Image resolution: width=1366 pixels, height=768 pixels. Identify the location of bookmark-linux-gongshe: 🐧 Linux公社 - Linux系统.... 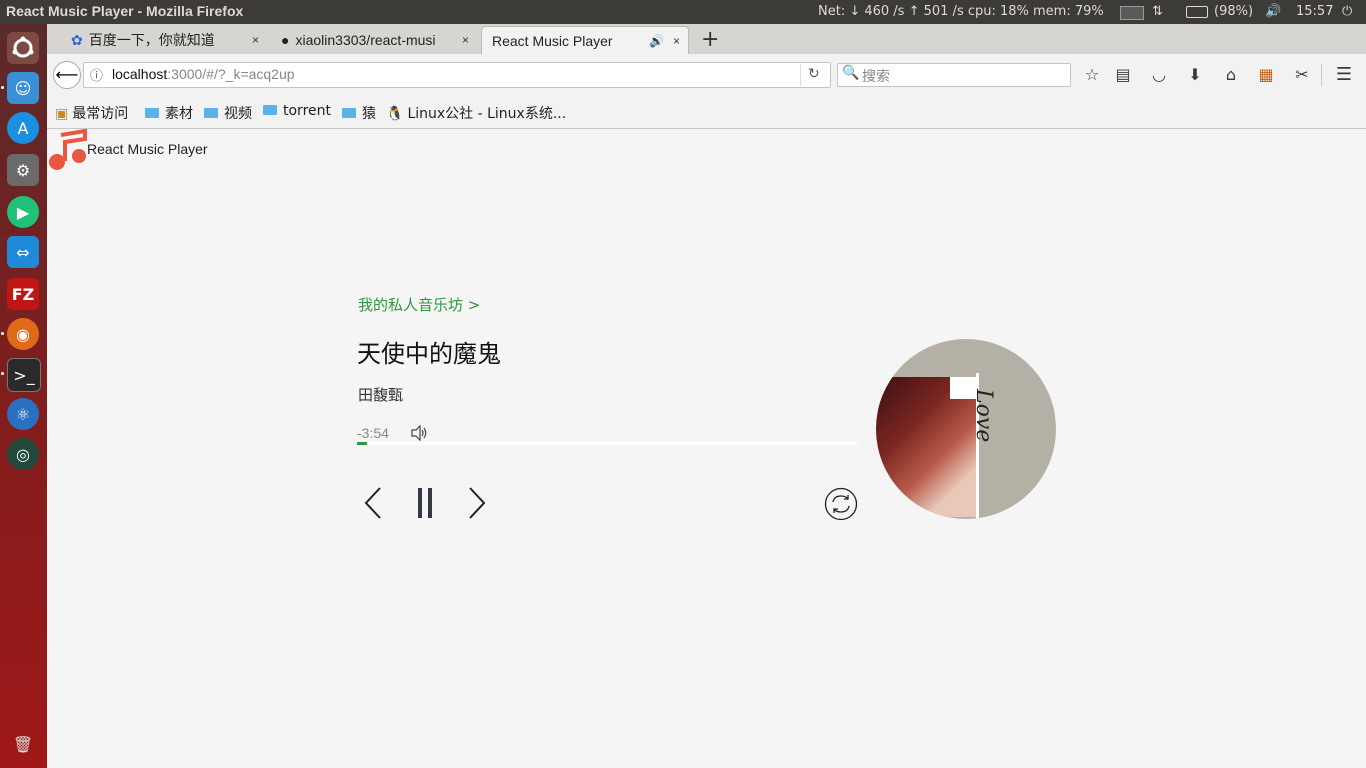
(476, 113).